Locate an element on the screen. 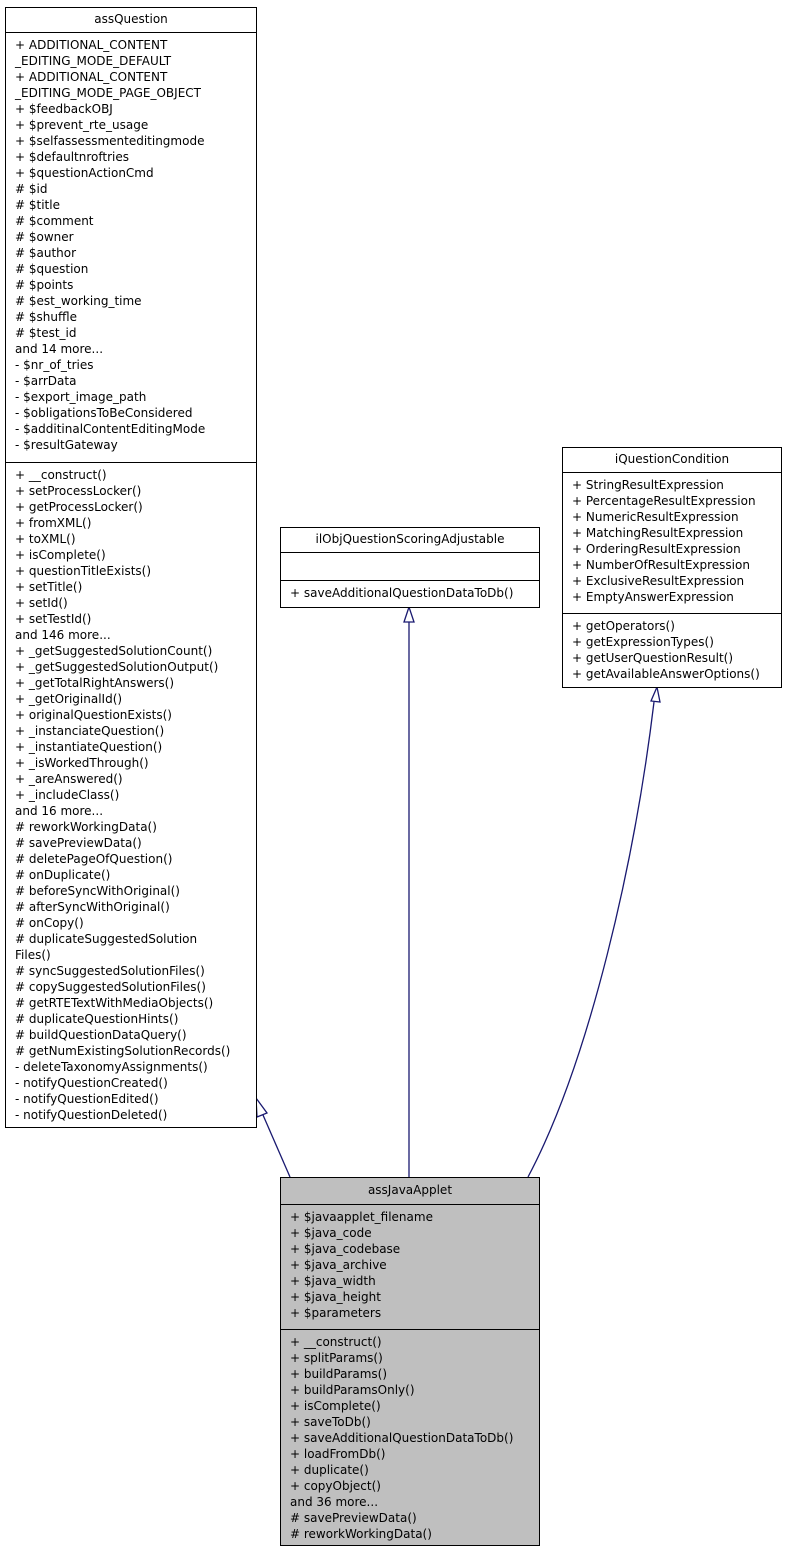  method-item: + setId() is located at coordinates (41, 603).